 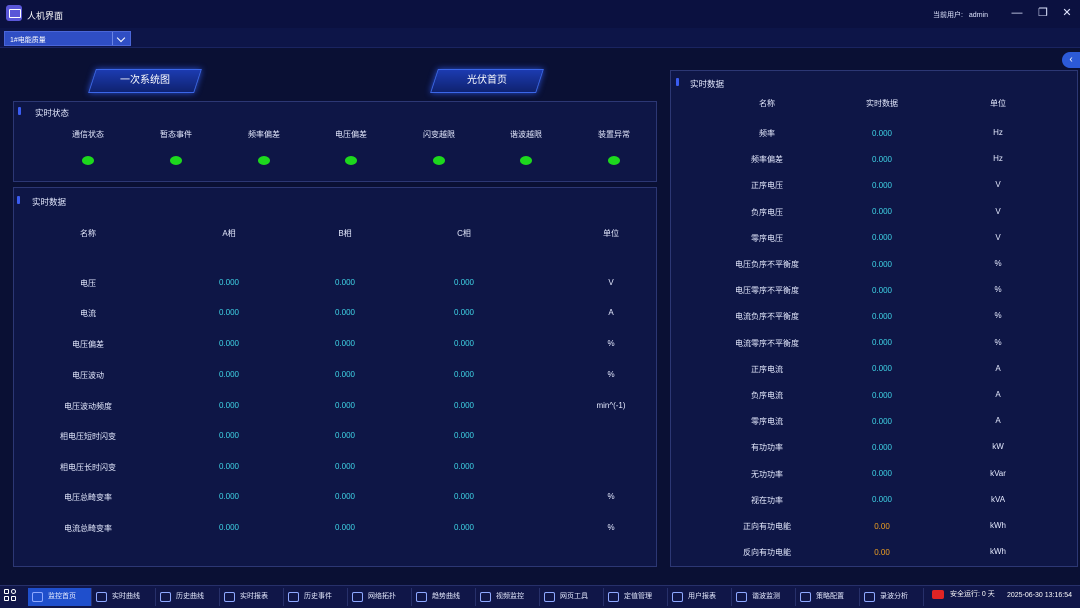 What do you see at coordinates (88, 436) in the screenshot?
I see `row-name: 相电压短时闪变` at bounding box center [88, 436].